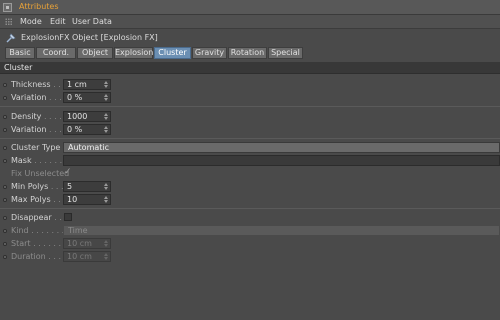 The width and height of the screenshot is (500, 320). Describe the element at coordinates (72, 199) in the screenshot. I see `max-polys-value: 10` at that location.